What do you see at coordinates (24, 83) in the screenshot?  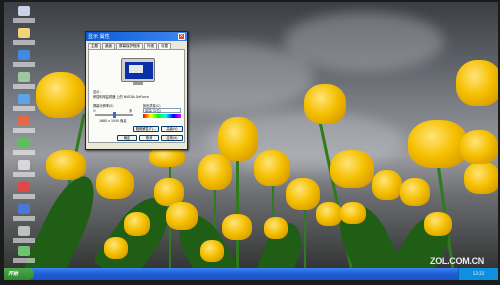 I see `recycle-bin-icon` at bounding box center [24, 83].